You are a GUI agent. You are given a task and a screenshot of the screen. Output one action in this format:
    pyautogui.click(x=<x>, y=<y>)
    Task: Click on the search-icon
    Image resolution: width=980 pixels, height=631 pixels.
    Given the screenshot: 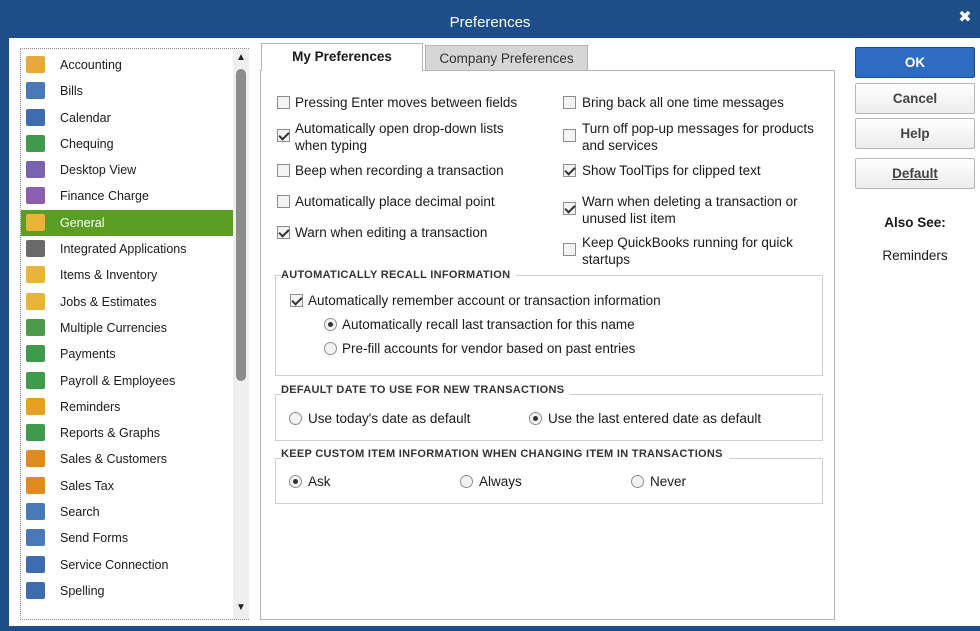 What is the action you would take?
    pyautogui.click(x=35, y=512)
    